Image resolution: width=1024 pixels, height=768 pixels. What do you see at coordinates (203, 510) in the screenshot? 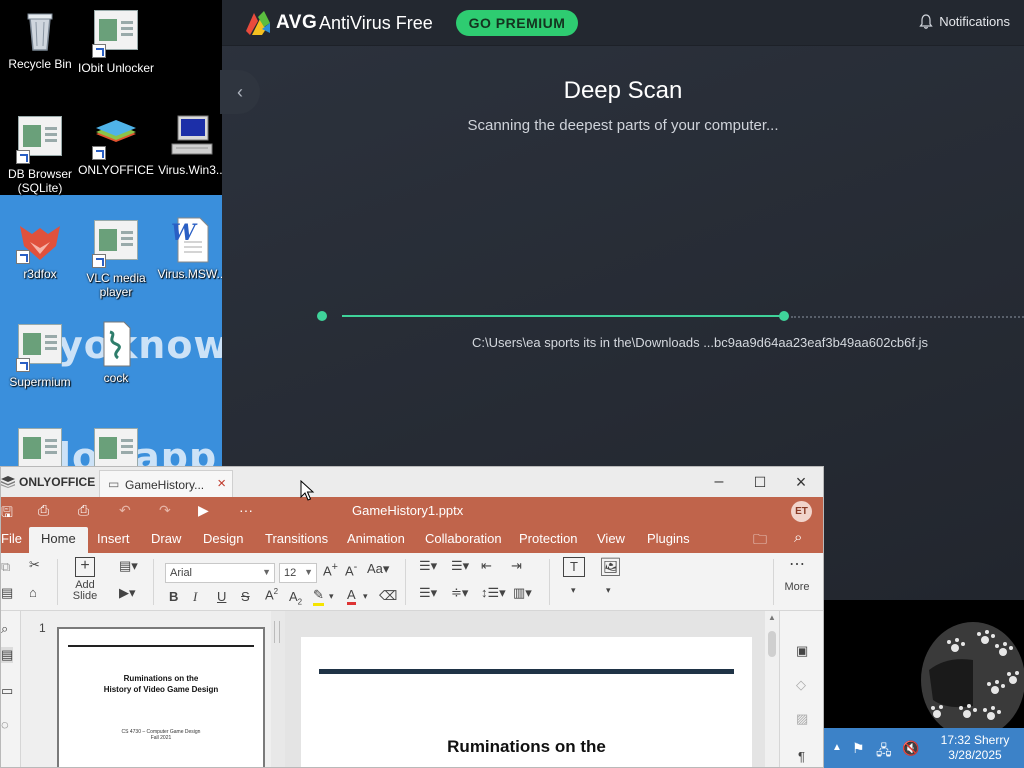
I see `slideshow-icon: ▶` at bounding box center [203, 510].